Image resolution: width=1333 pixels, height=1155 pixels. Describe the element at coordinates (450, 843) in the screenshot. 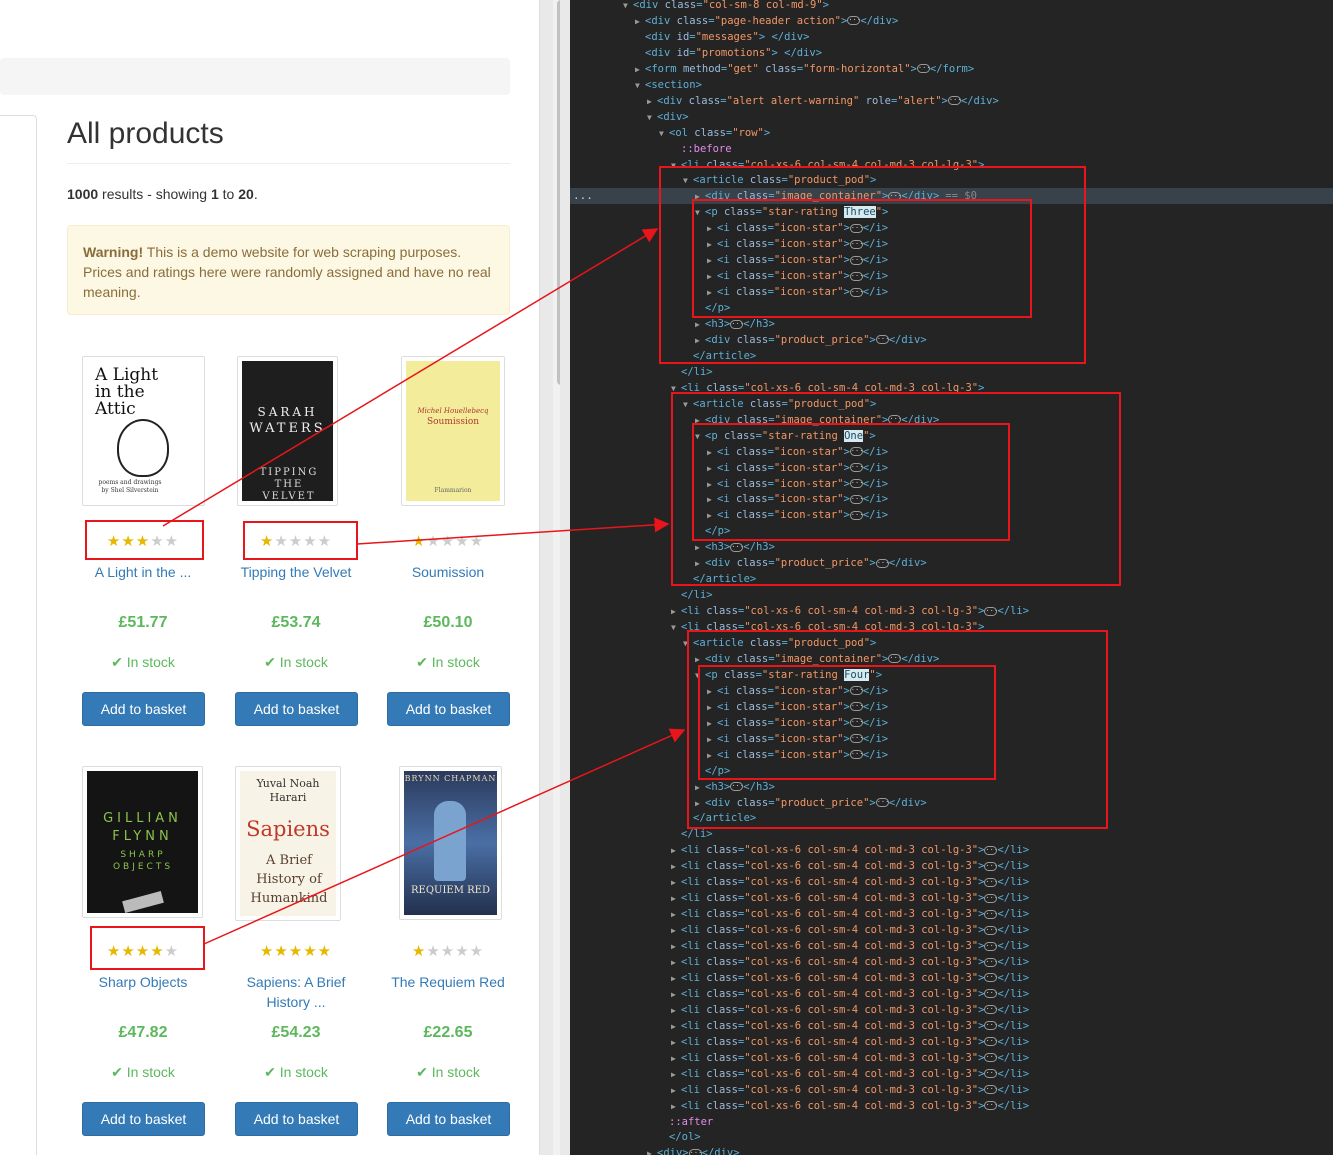

I see `product-thumbnail: BRYNN CHAPMAN REQUIEM RED` at that location.